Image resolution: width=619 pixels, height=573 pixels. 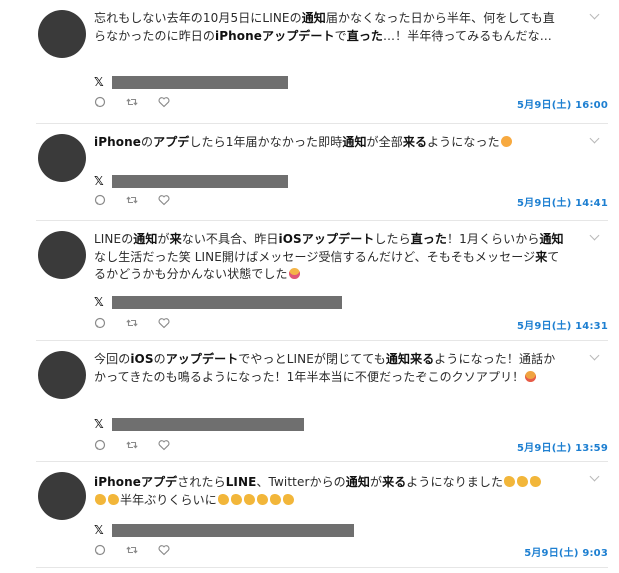 What do you see at coordinates (455, 482) in the screenshot?
I see `text-segment: ようになりました` at bounding box center [455, 482].